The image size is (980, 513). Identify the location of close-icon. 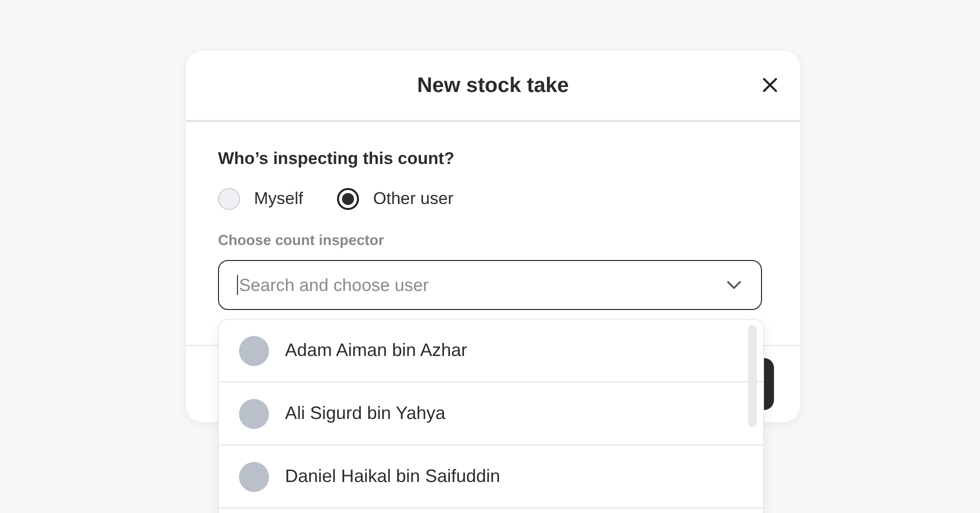
(770, 85).